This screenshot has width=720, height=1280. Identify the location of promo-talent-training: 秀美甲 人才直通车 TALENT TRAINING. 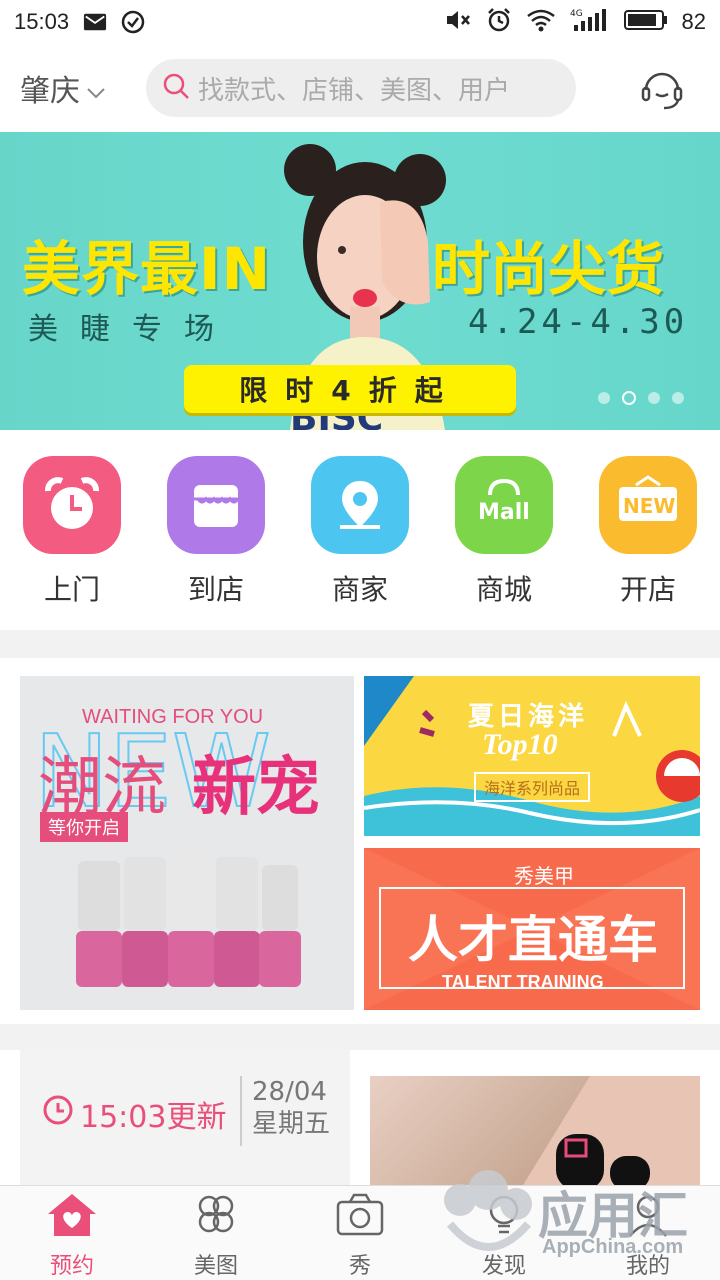
(532, 929).